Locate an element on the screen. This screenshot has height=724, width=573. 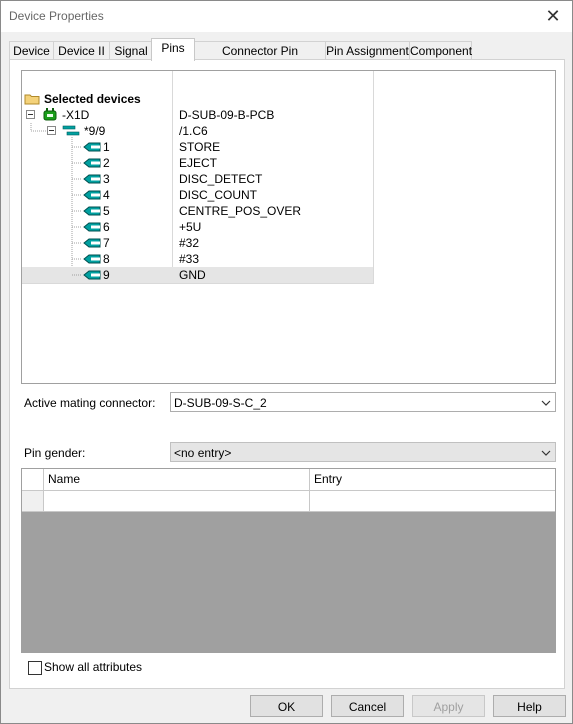
tab-signal: Signal is located at coordinates (131, 50).